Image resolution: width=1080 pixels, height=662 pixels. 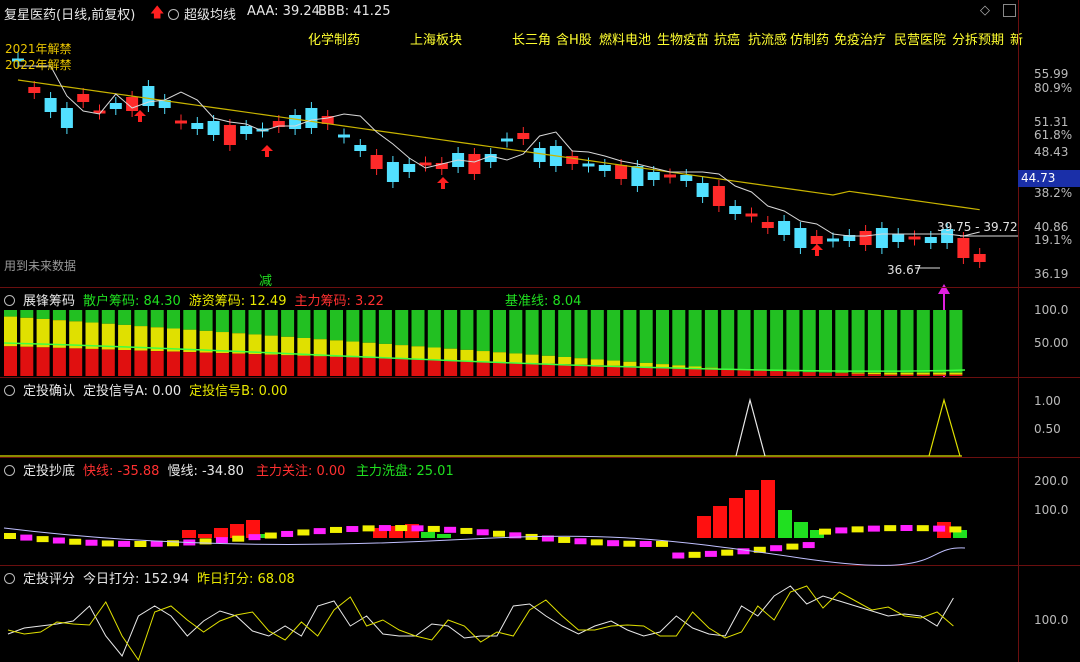 I want to click on axis-separator, so click(x=1018, y=331).